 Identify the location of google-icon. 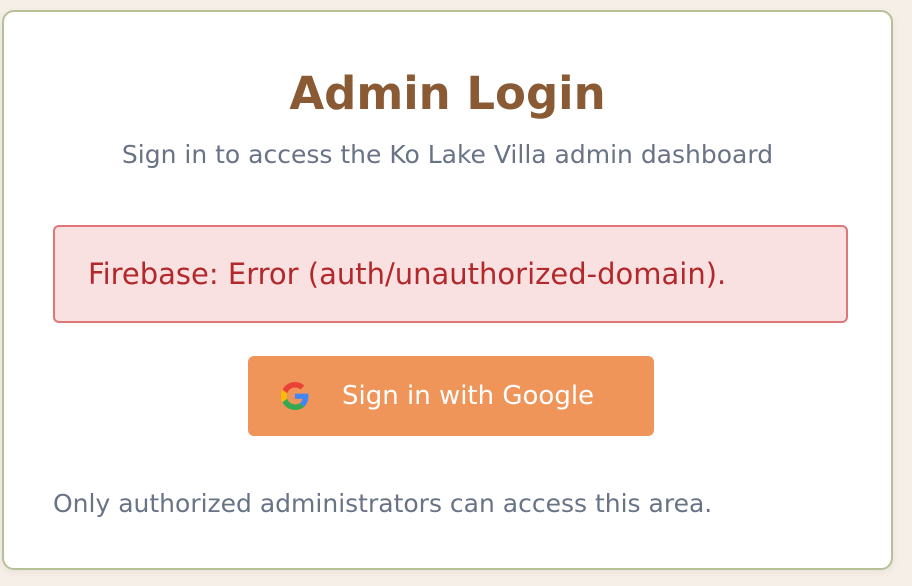
(295, 396).